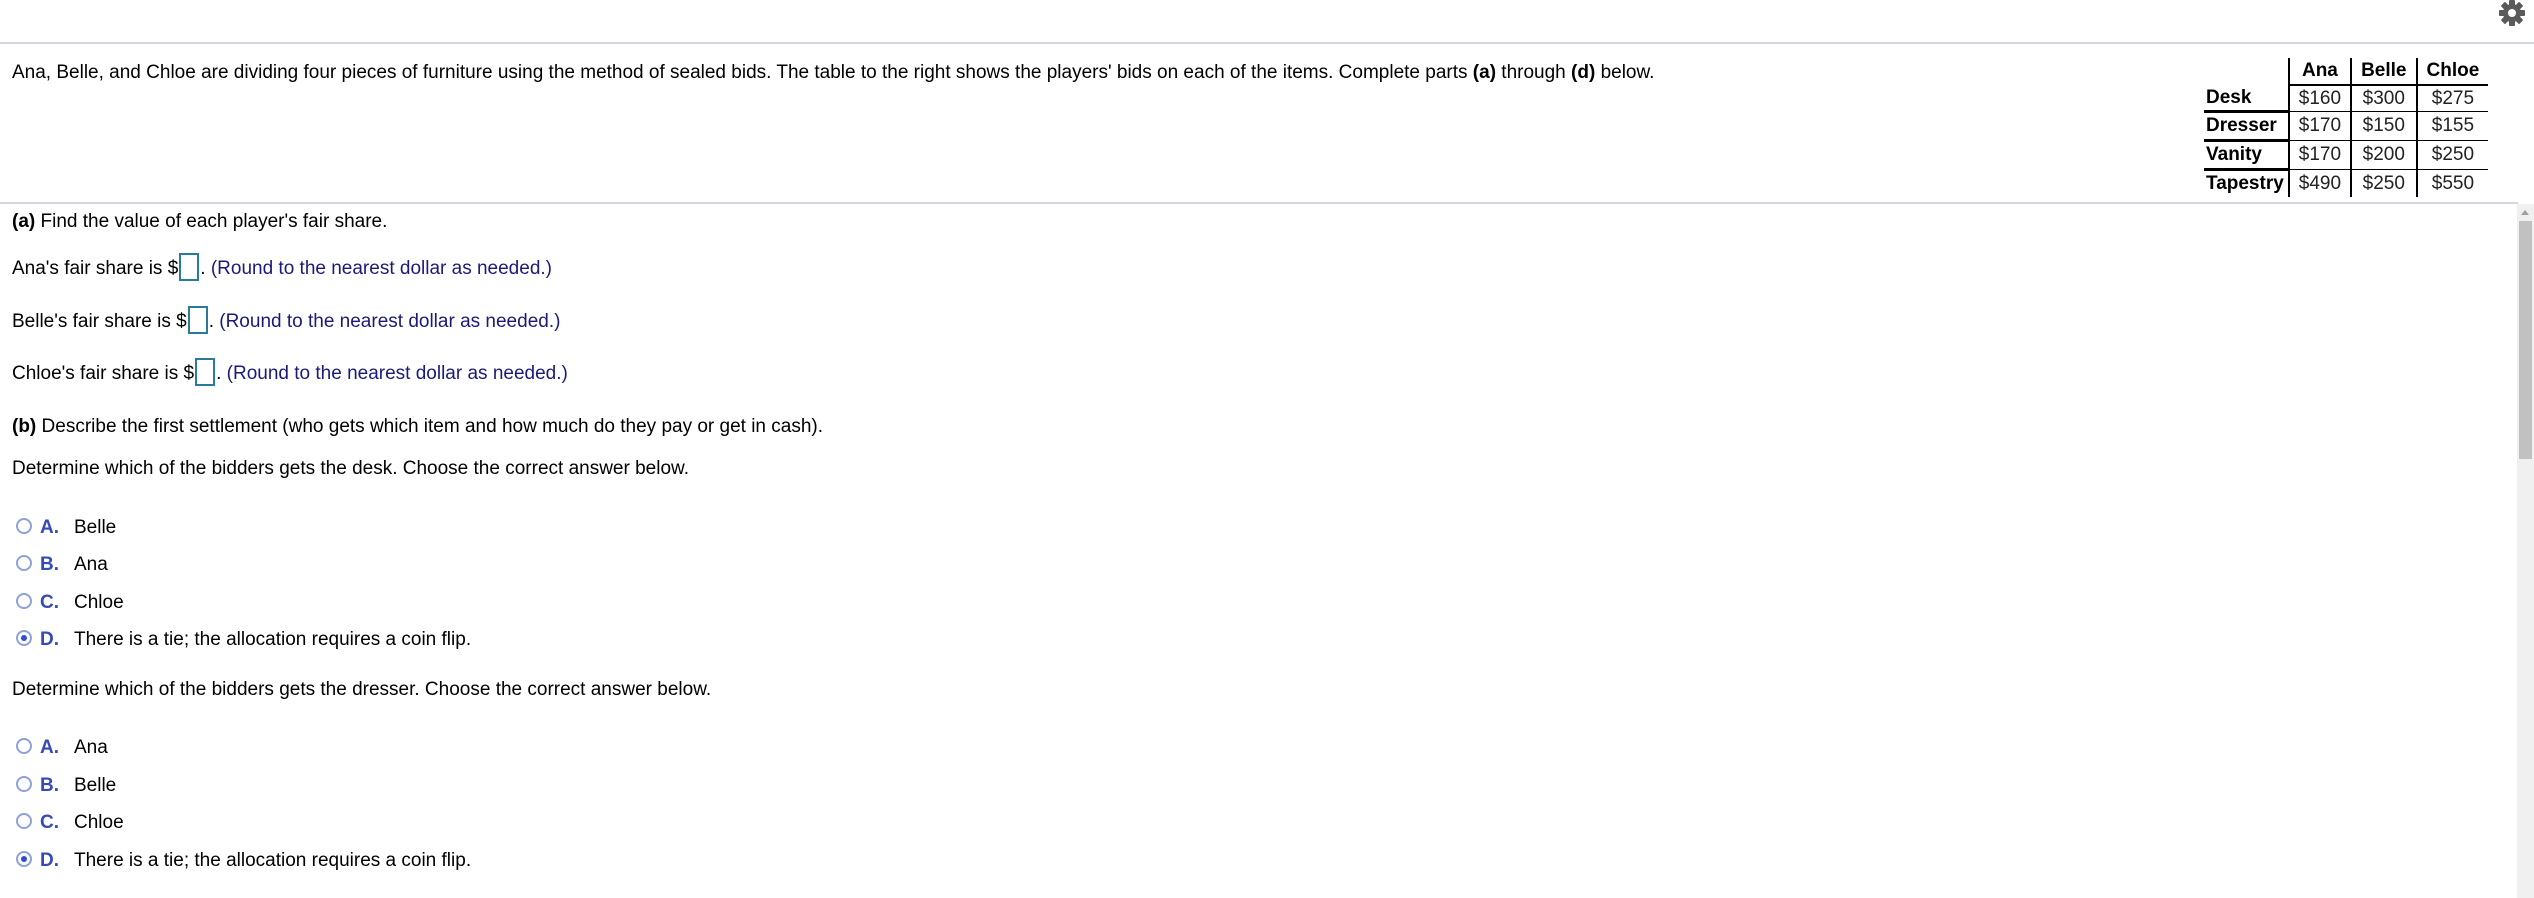  I want to click on bid-cell: $550, so click(2452, 183).